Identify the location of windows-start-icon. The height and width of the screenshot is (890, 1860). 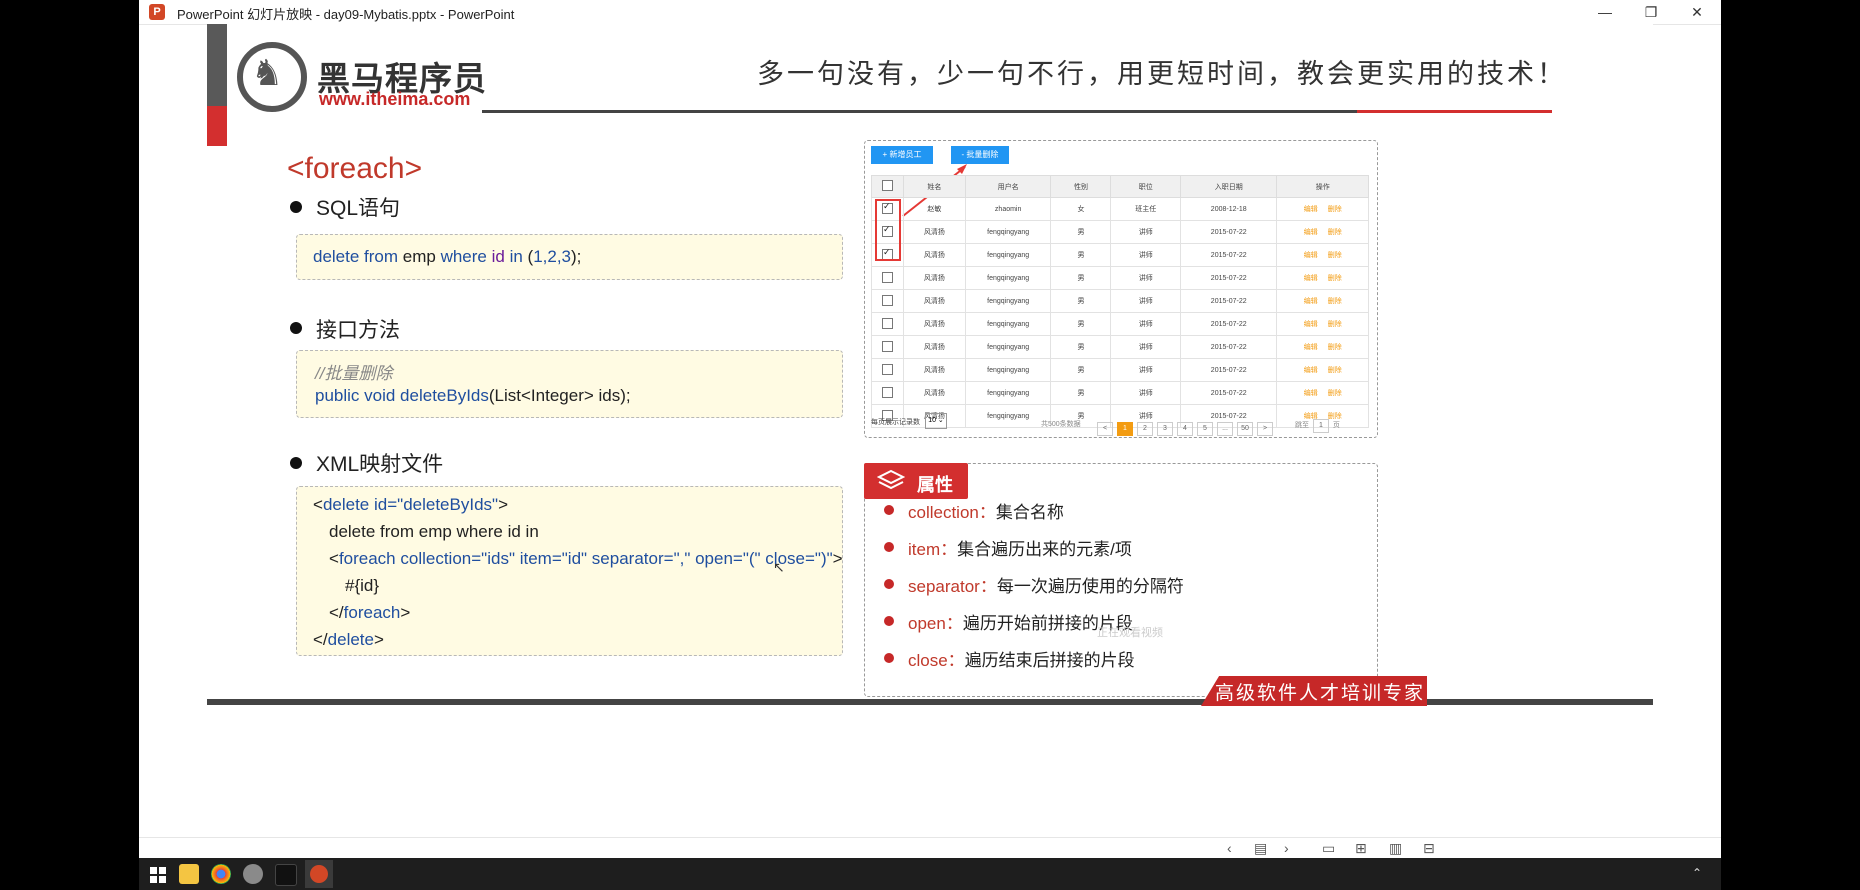
(158, 875).